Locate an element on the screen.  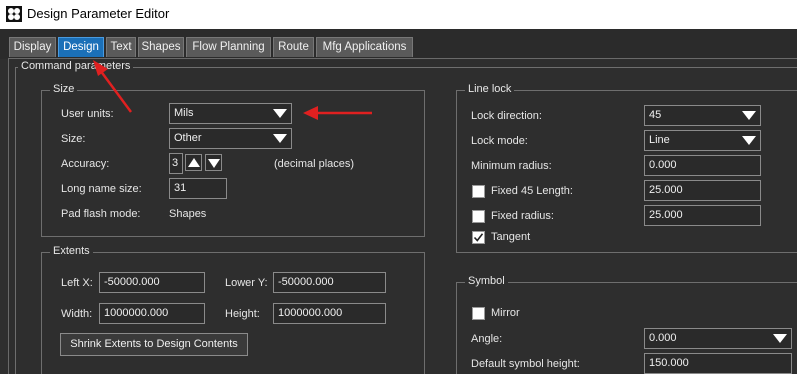
annotation-arrows is located at coordinates (232, 90).